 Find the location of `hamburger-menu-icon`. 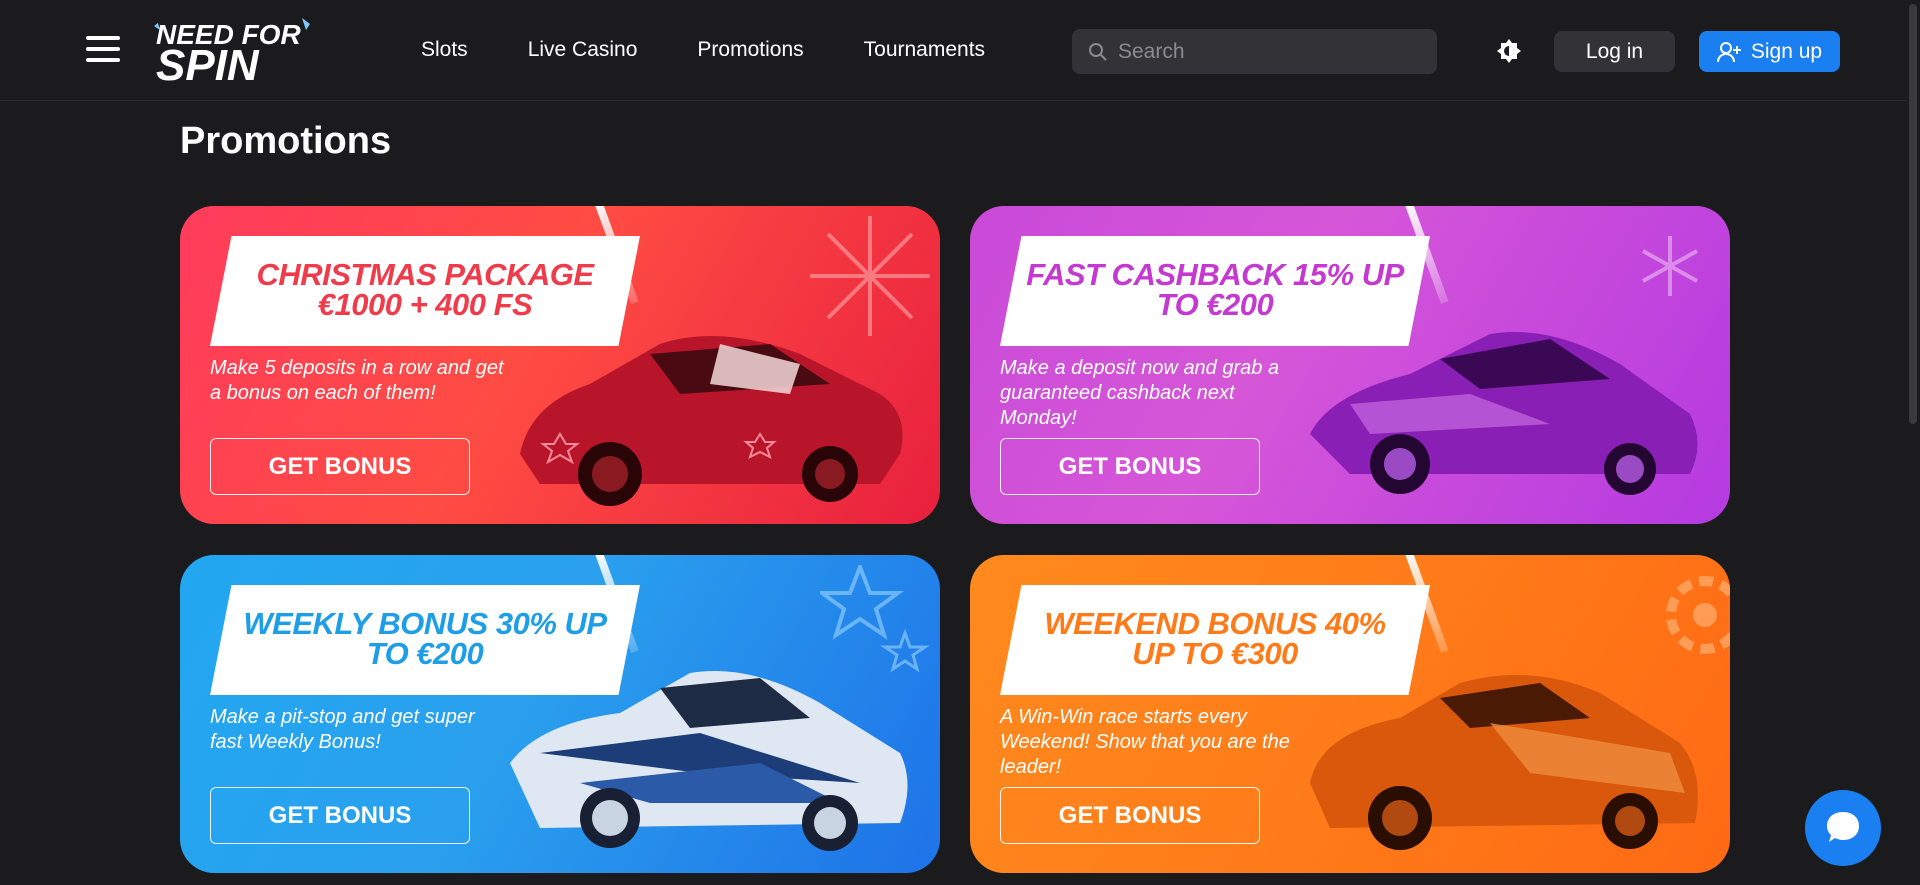

hamburger-menu-icon is located at coordinates (103, 50).